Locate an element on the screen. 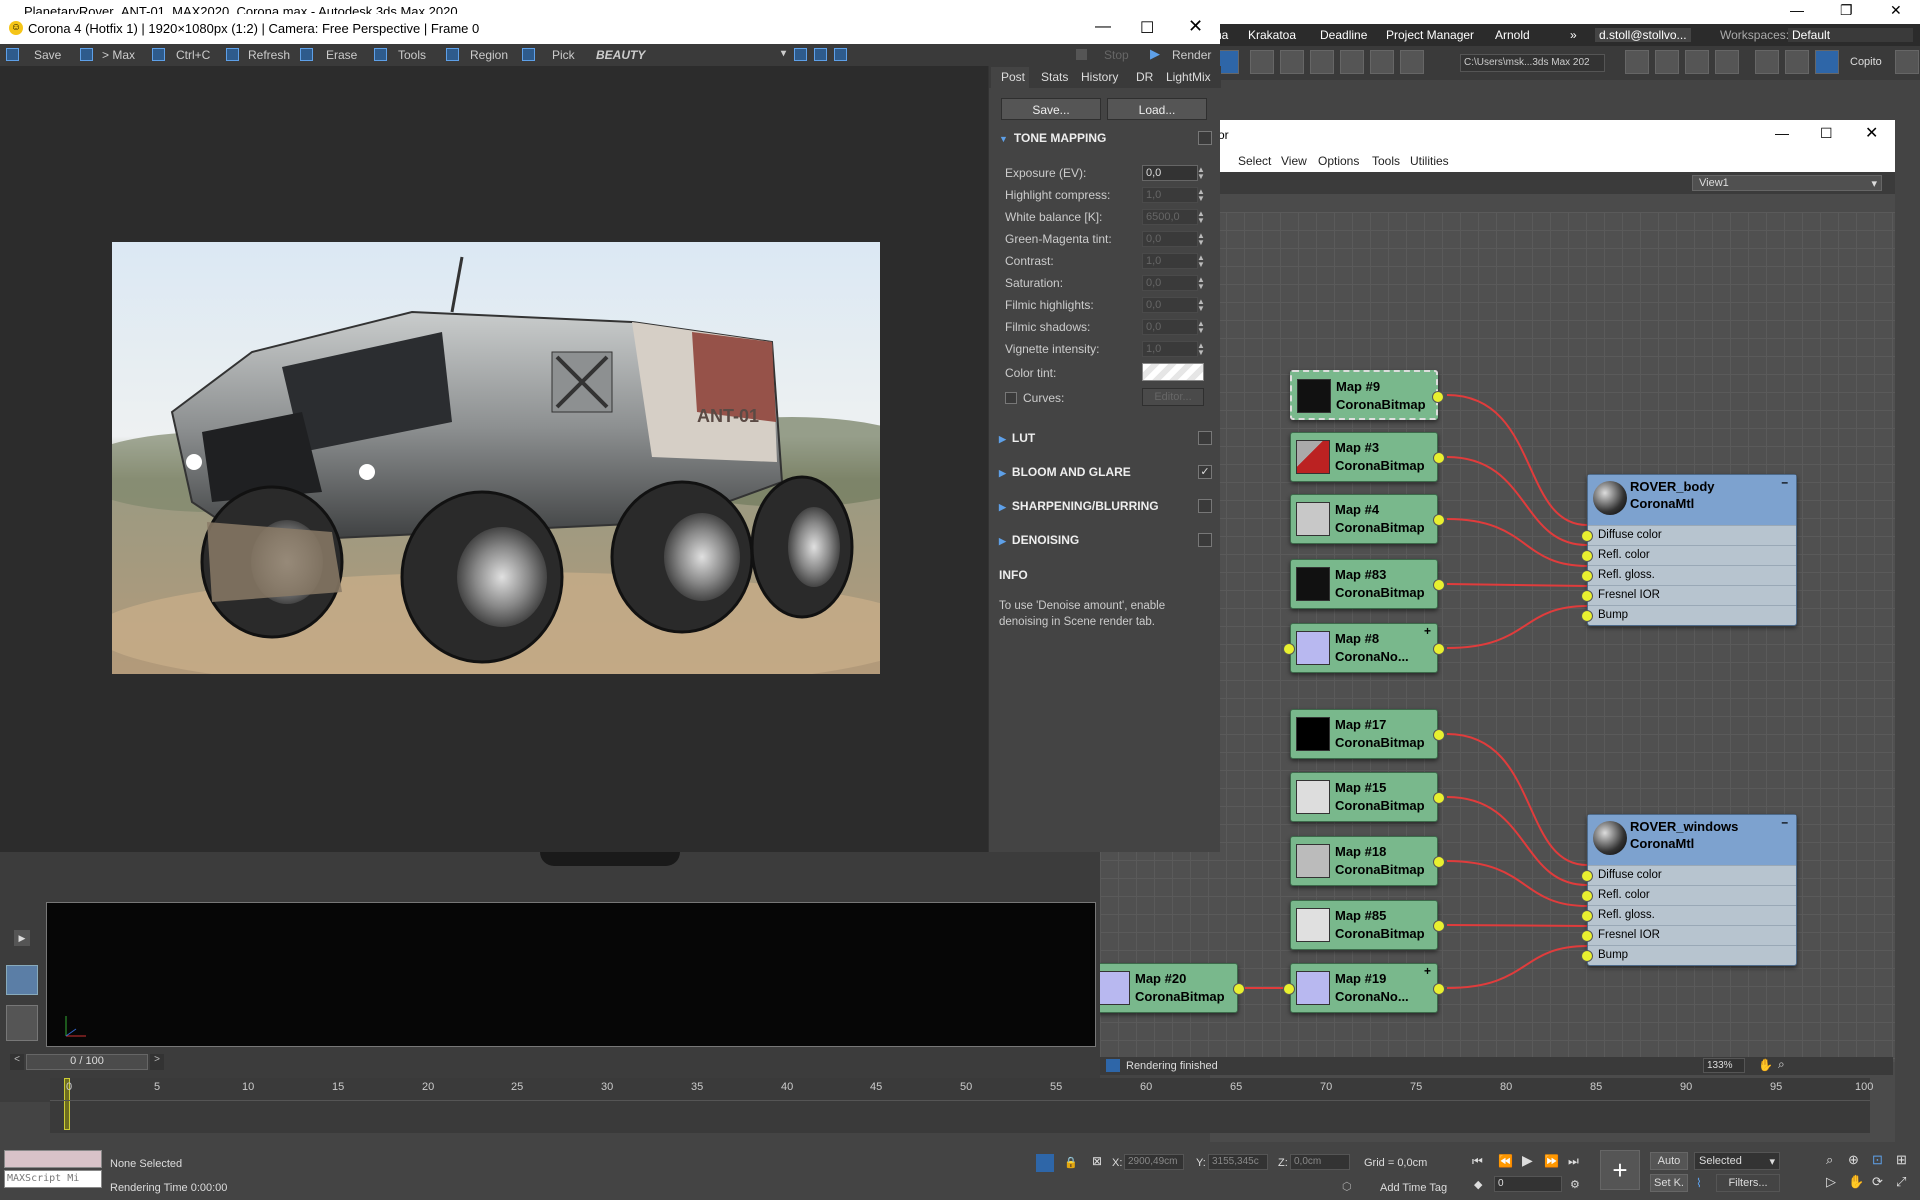 This screenshot has height=1200, width=1920. node-map-85: Map #85 CoronaBitmap is located at coordinates (1367, 925).